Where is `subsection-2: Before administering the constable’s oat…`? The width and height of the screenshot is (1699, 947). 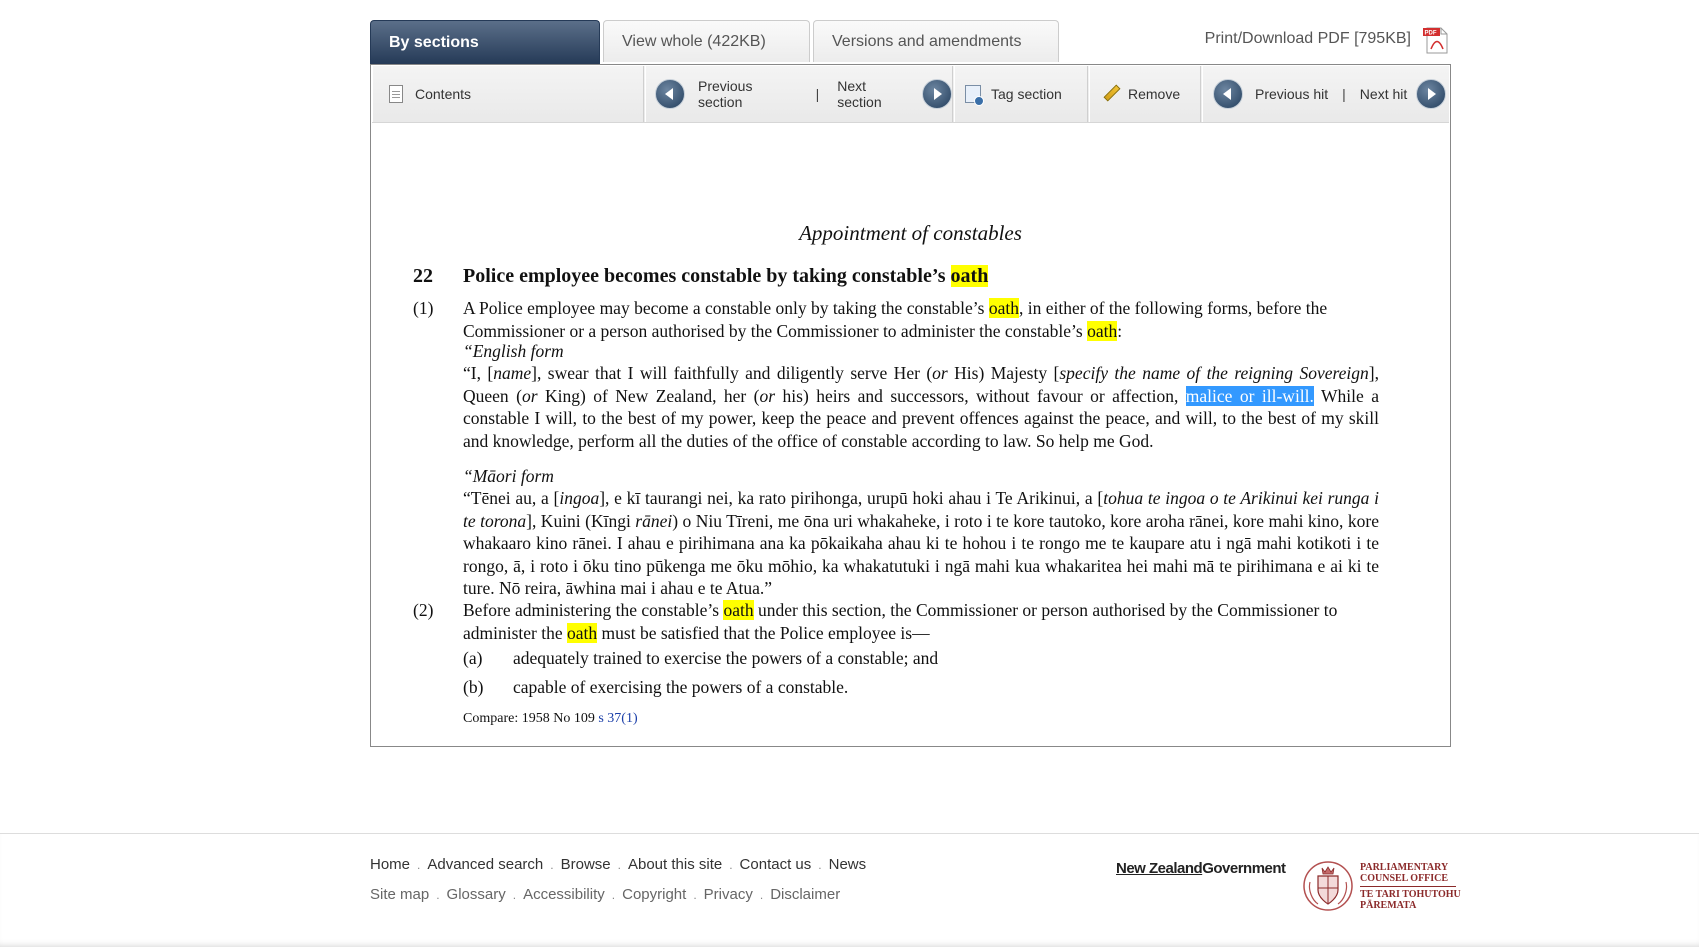 subsection-2: Before administering the constable’s oat… is located at coordinates (900, 621).